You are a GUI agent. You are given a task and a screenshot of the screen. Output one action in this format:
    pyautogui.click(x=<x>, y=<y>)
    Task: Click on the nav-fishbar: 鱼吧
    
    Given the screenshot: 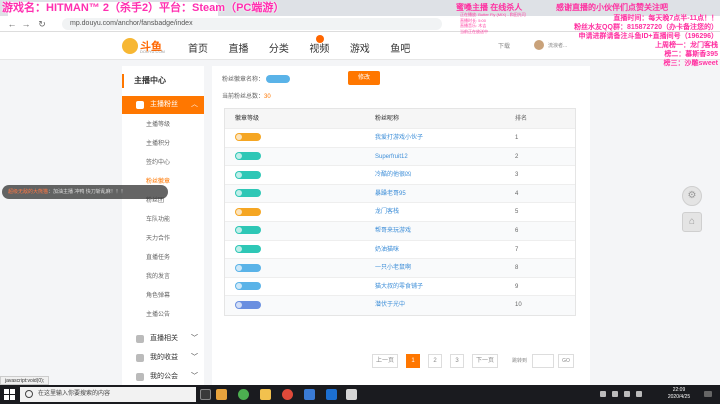 What is the action you would take?
    pyautogui.click(x=400, y=47)
    